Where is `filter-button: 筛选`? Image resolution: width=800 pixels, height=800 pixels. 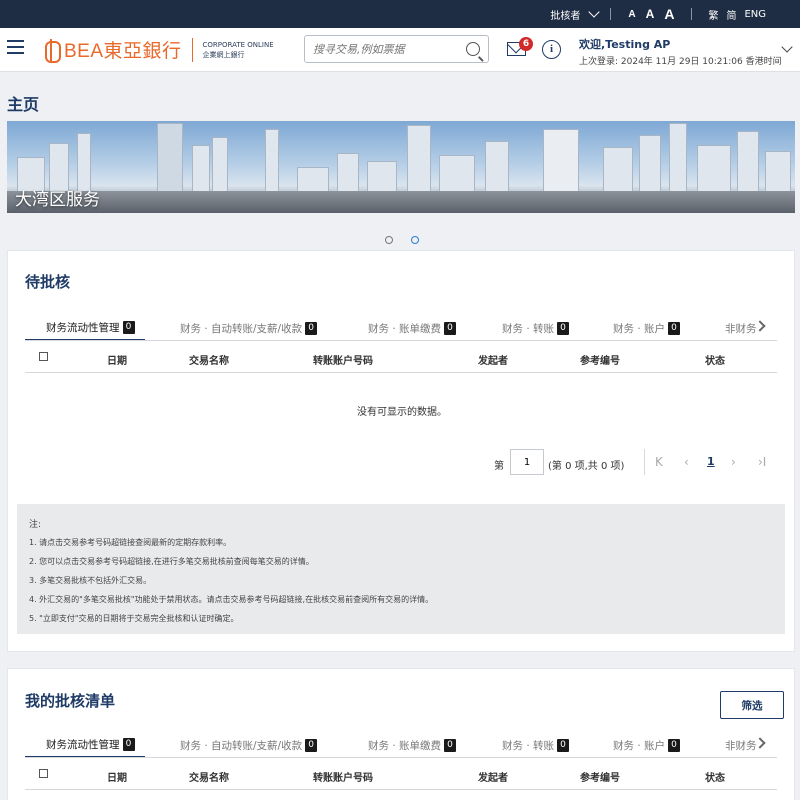 filter-button: 筛选 is located at coordinates (752, 705).